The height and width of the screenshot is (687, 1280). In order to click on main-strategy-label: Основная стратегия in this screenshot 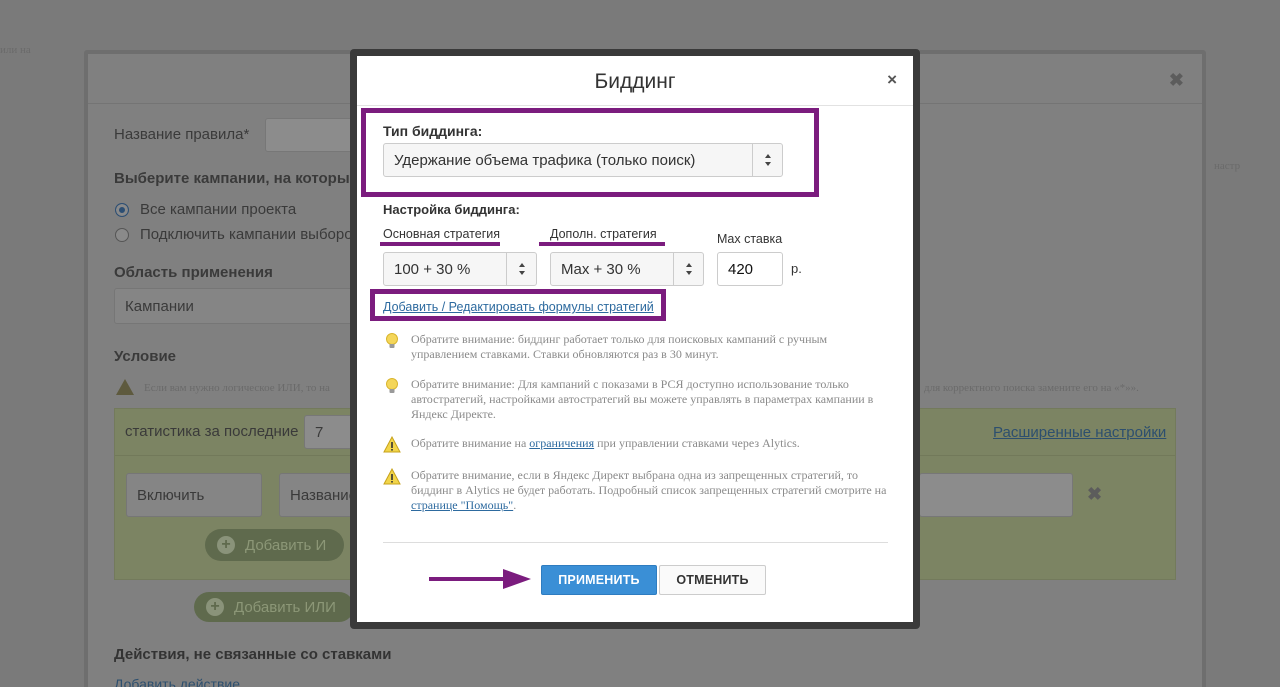, I will do `click(442, 234)`.